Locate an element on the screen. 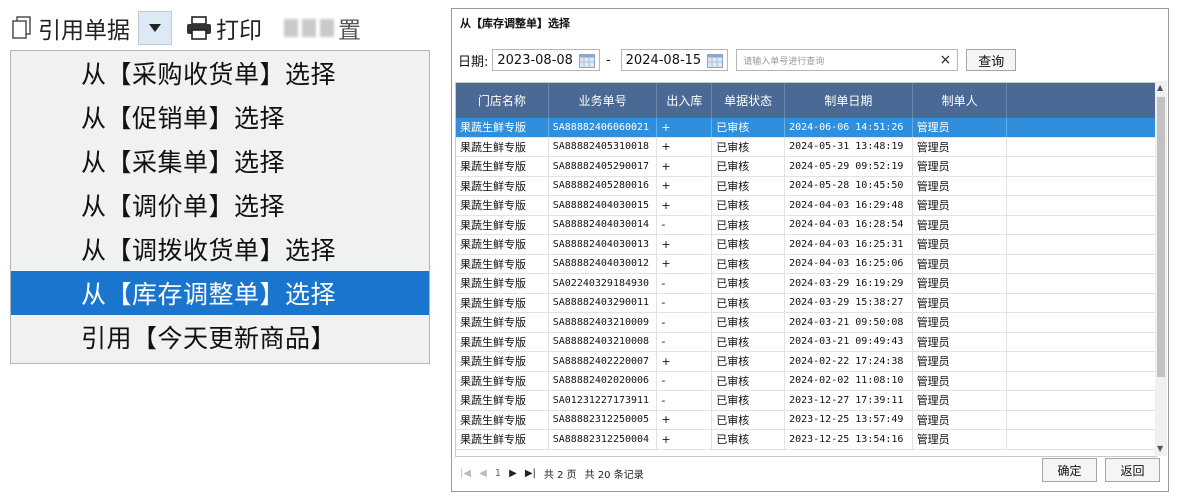 The width and height of the screenshot is (1180, 500). print-button: 打印 is located at coordinates (224, 28).